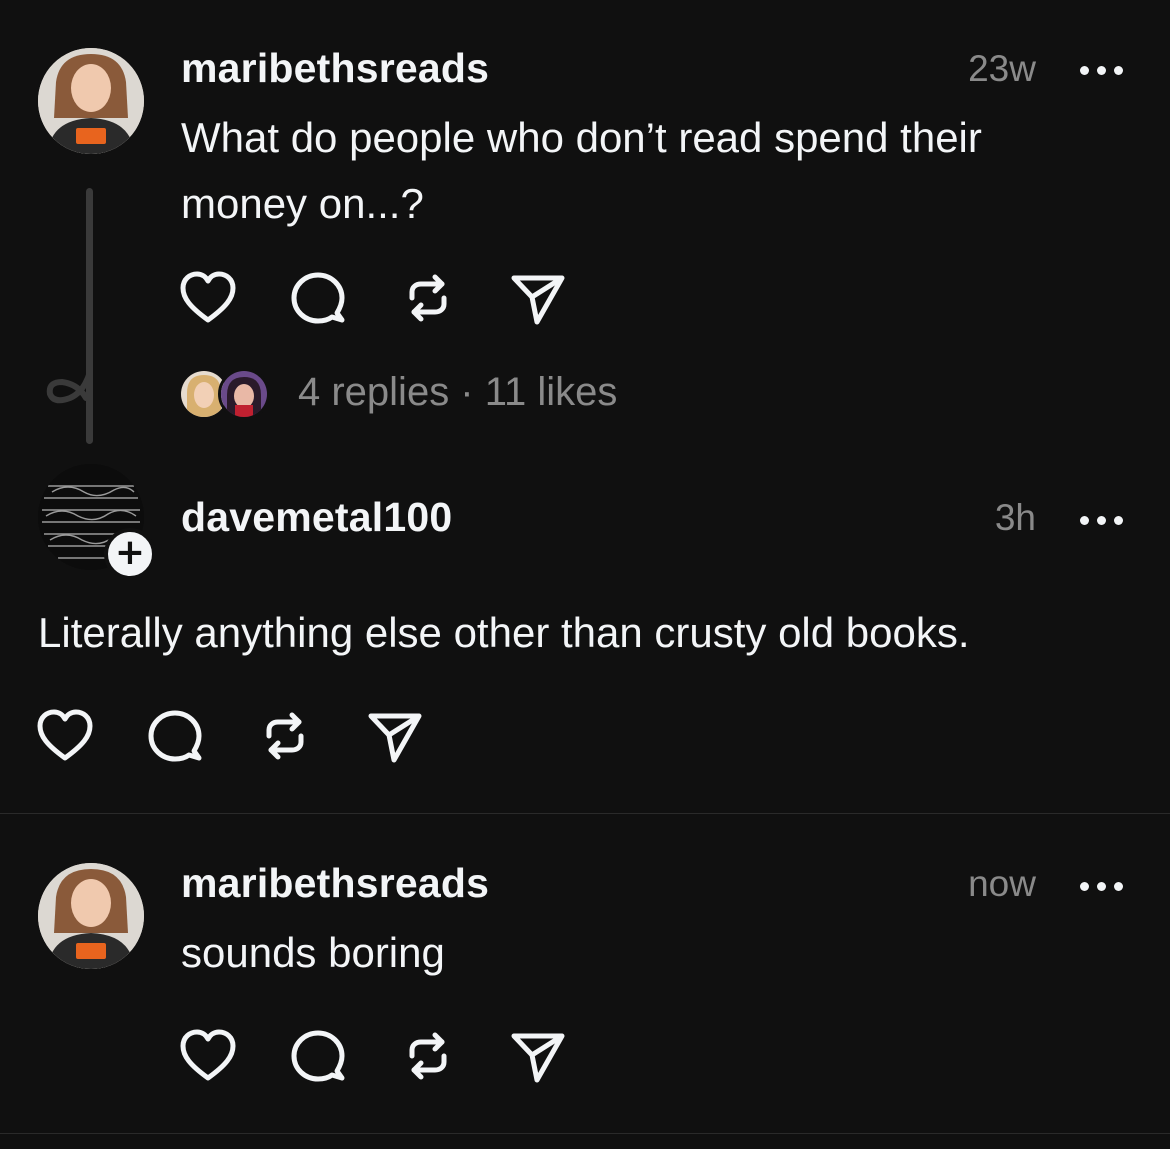 This screenshot has height=1149, width=1170. What do you see at coordinates (302, 203) in the screenshot?
I see `post-text-line: money on...?` at bounding box center [302, 203].